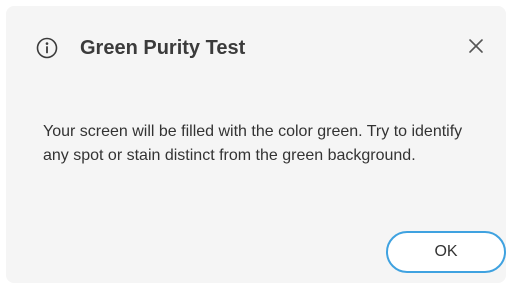  Describe the element at coordinates (446, 252) in the screenshot. I see `ok-button: OK` at that location.